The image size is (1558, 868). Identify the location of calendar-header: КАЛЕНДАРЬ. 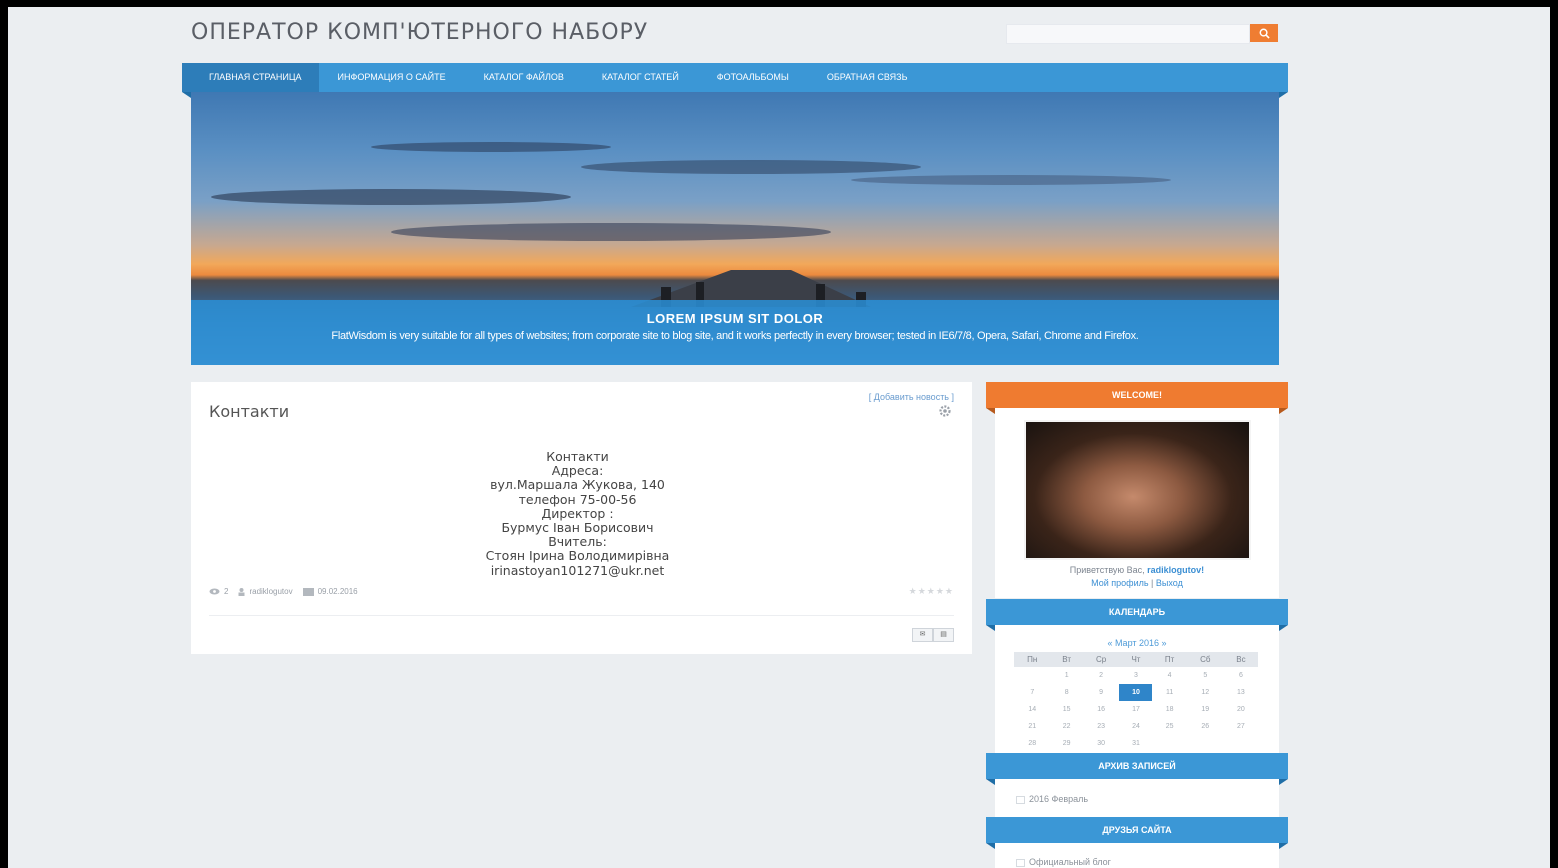
(1137, 612).